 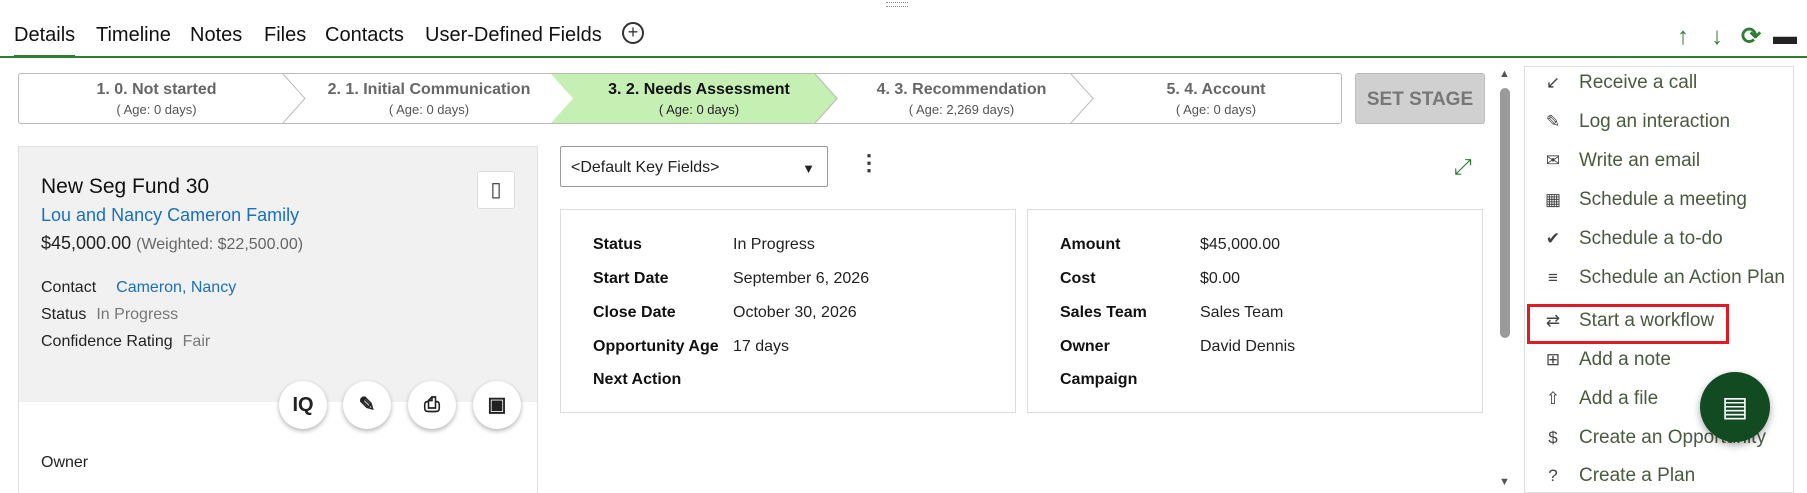 I want to click on edit-note-icon: ✎, so click(x=1553, y=121).